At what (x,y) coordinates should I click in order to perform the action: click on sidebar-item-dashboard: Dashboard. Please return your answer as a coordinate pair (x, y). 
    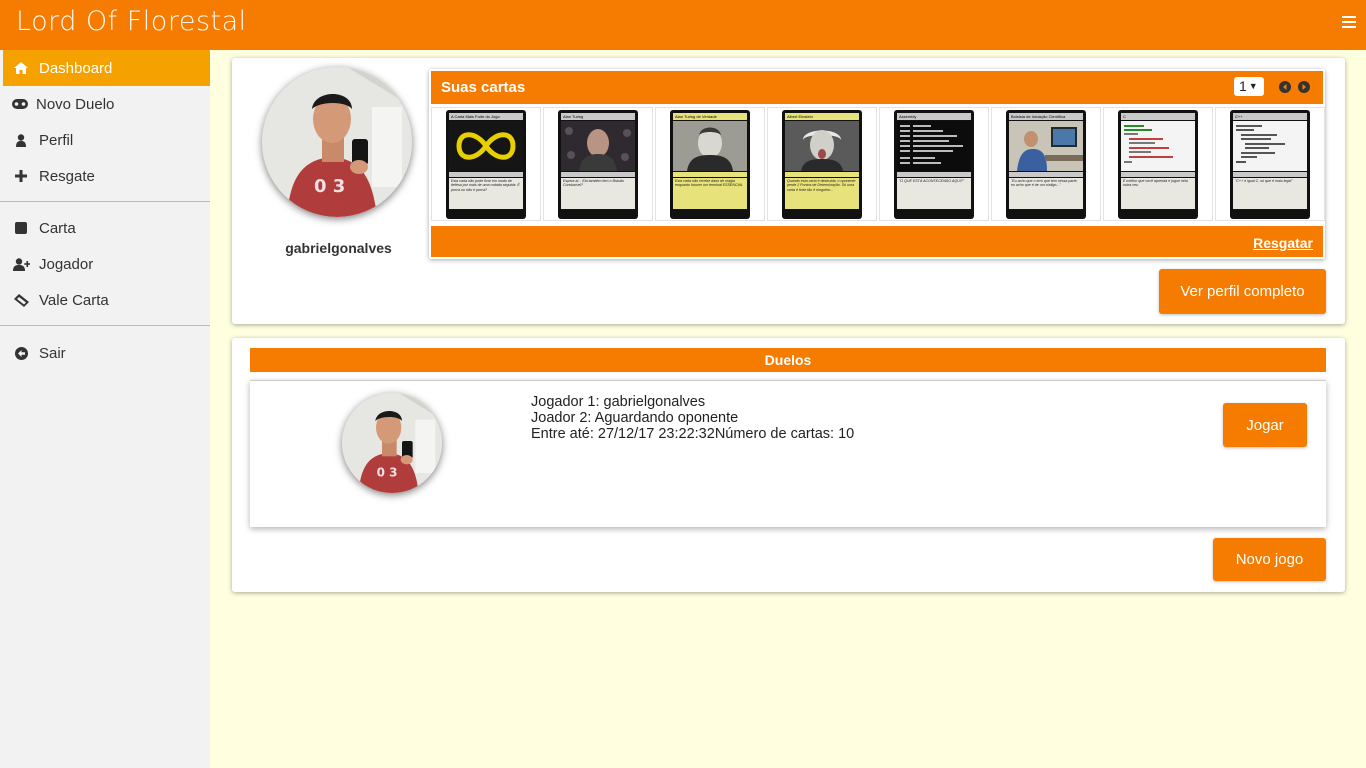
    Looking at the image, I should click on (106, 68).